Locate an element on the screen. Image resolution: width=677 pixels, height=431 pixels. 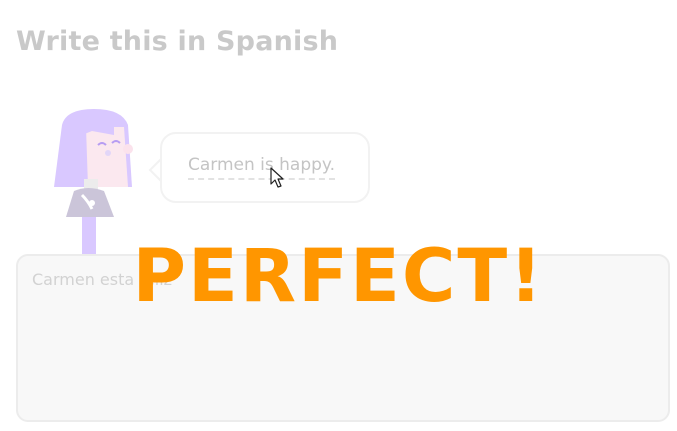
mouse-pointer-icon is located at coordinates (277, 177).